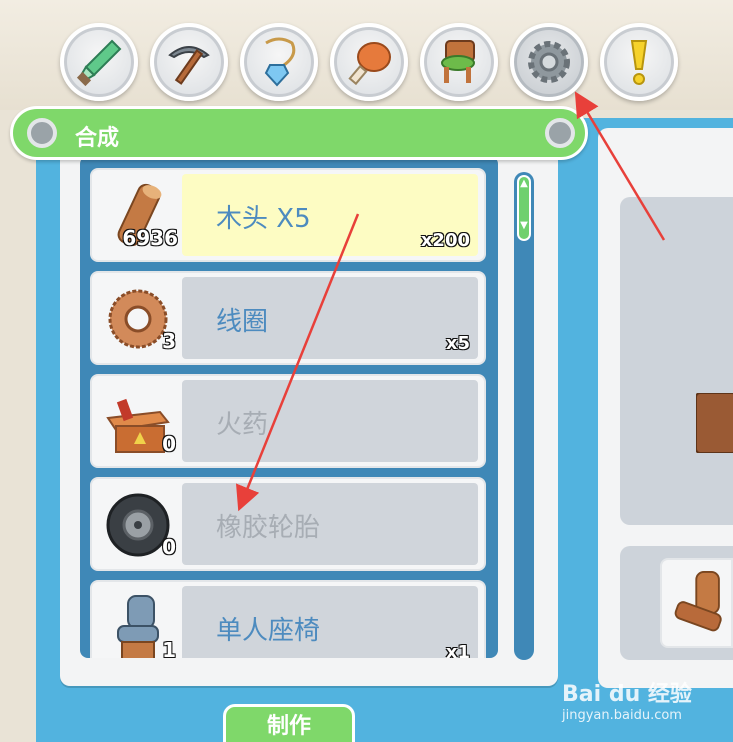 This screenshot has width=733, height=742. Describe the element at coordinates (263, 219) in the screenshot. I see `recipe-name: 木头 X5` at that location.